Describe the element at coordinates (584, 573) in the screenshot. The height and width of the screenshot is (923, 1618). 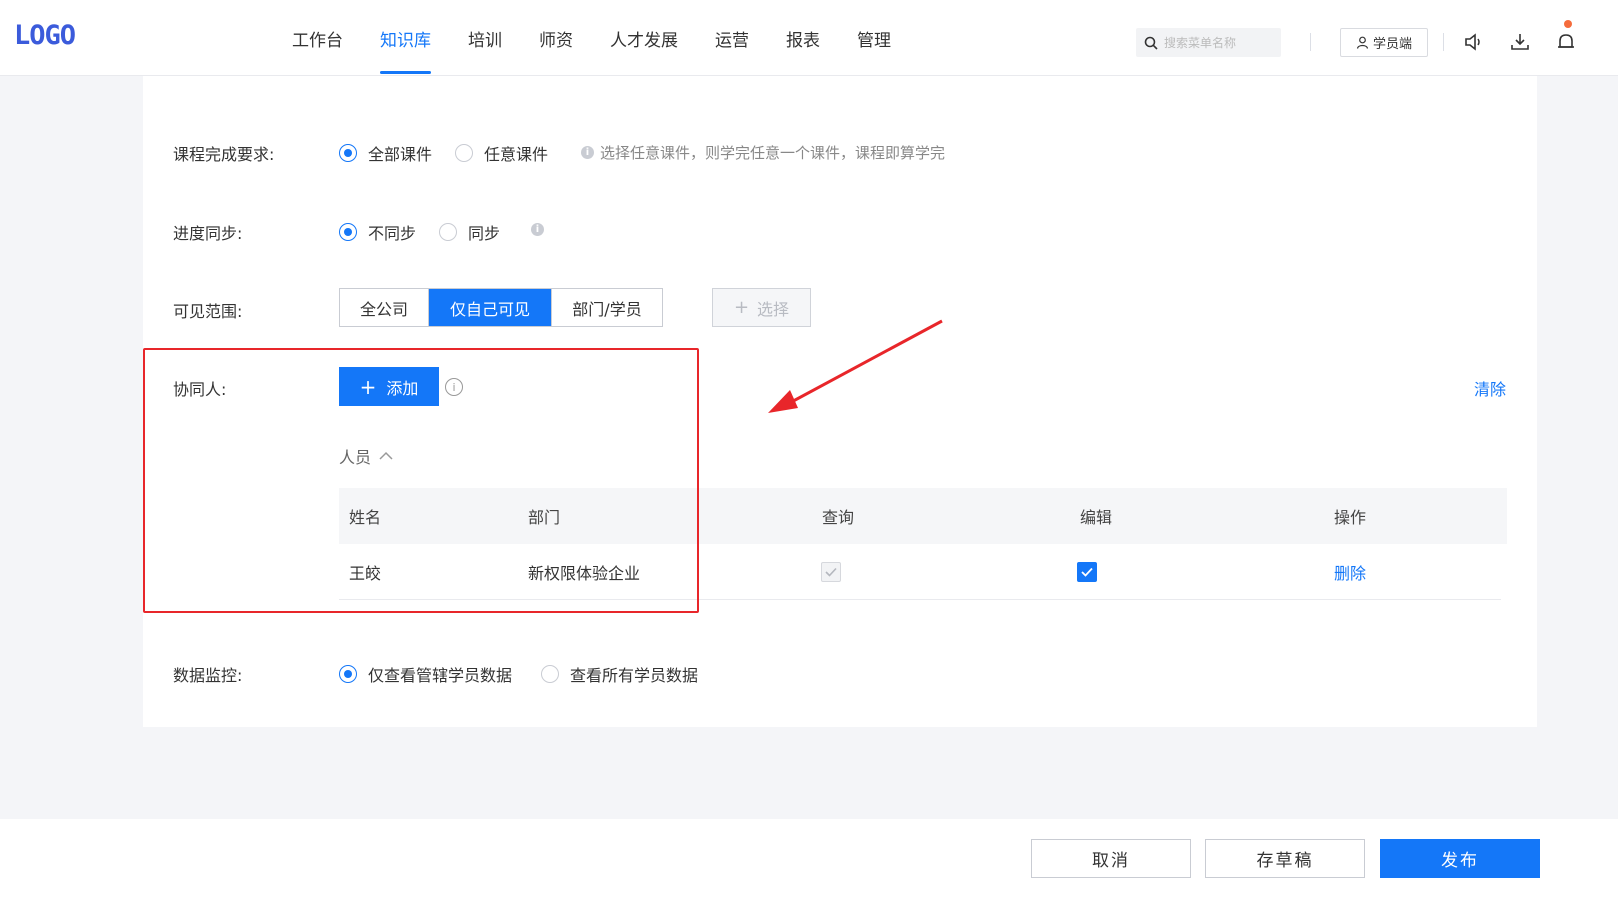
I see `row-dept: 新权限体验企业` at that location.